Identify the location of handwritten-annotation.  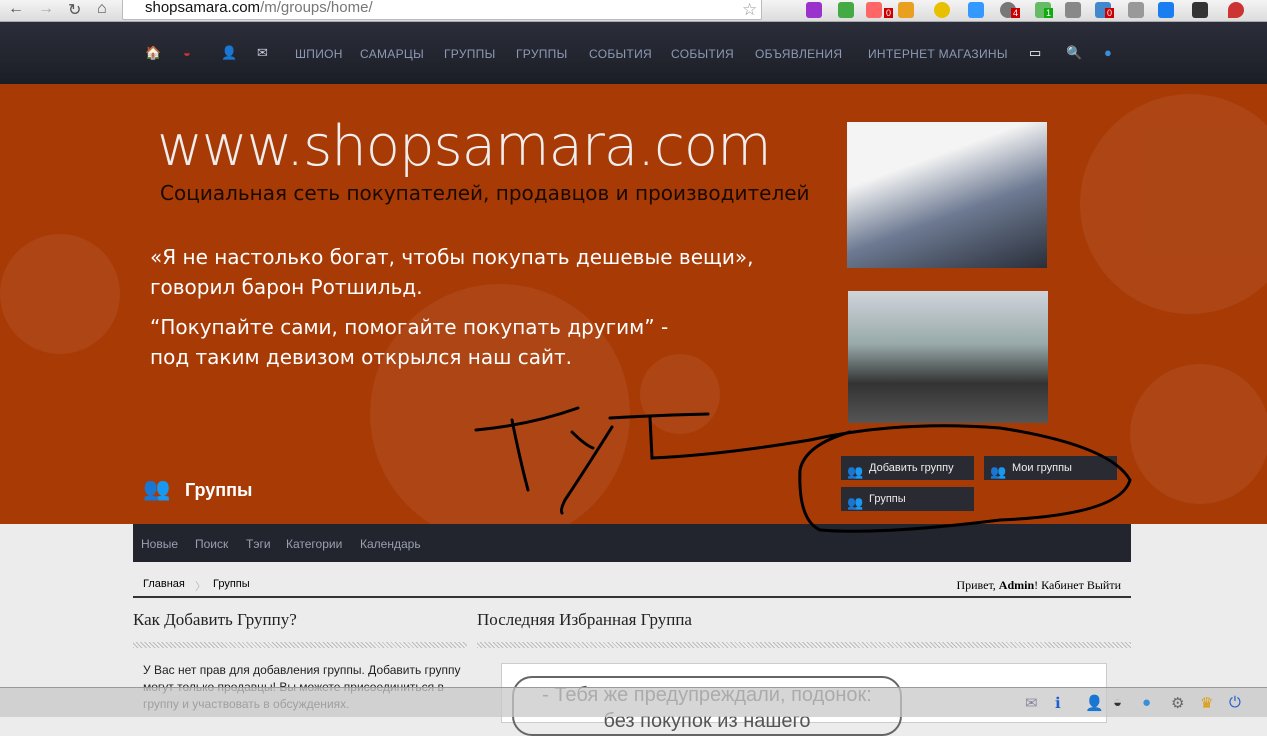
(803, 469).